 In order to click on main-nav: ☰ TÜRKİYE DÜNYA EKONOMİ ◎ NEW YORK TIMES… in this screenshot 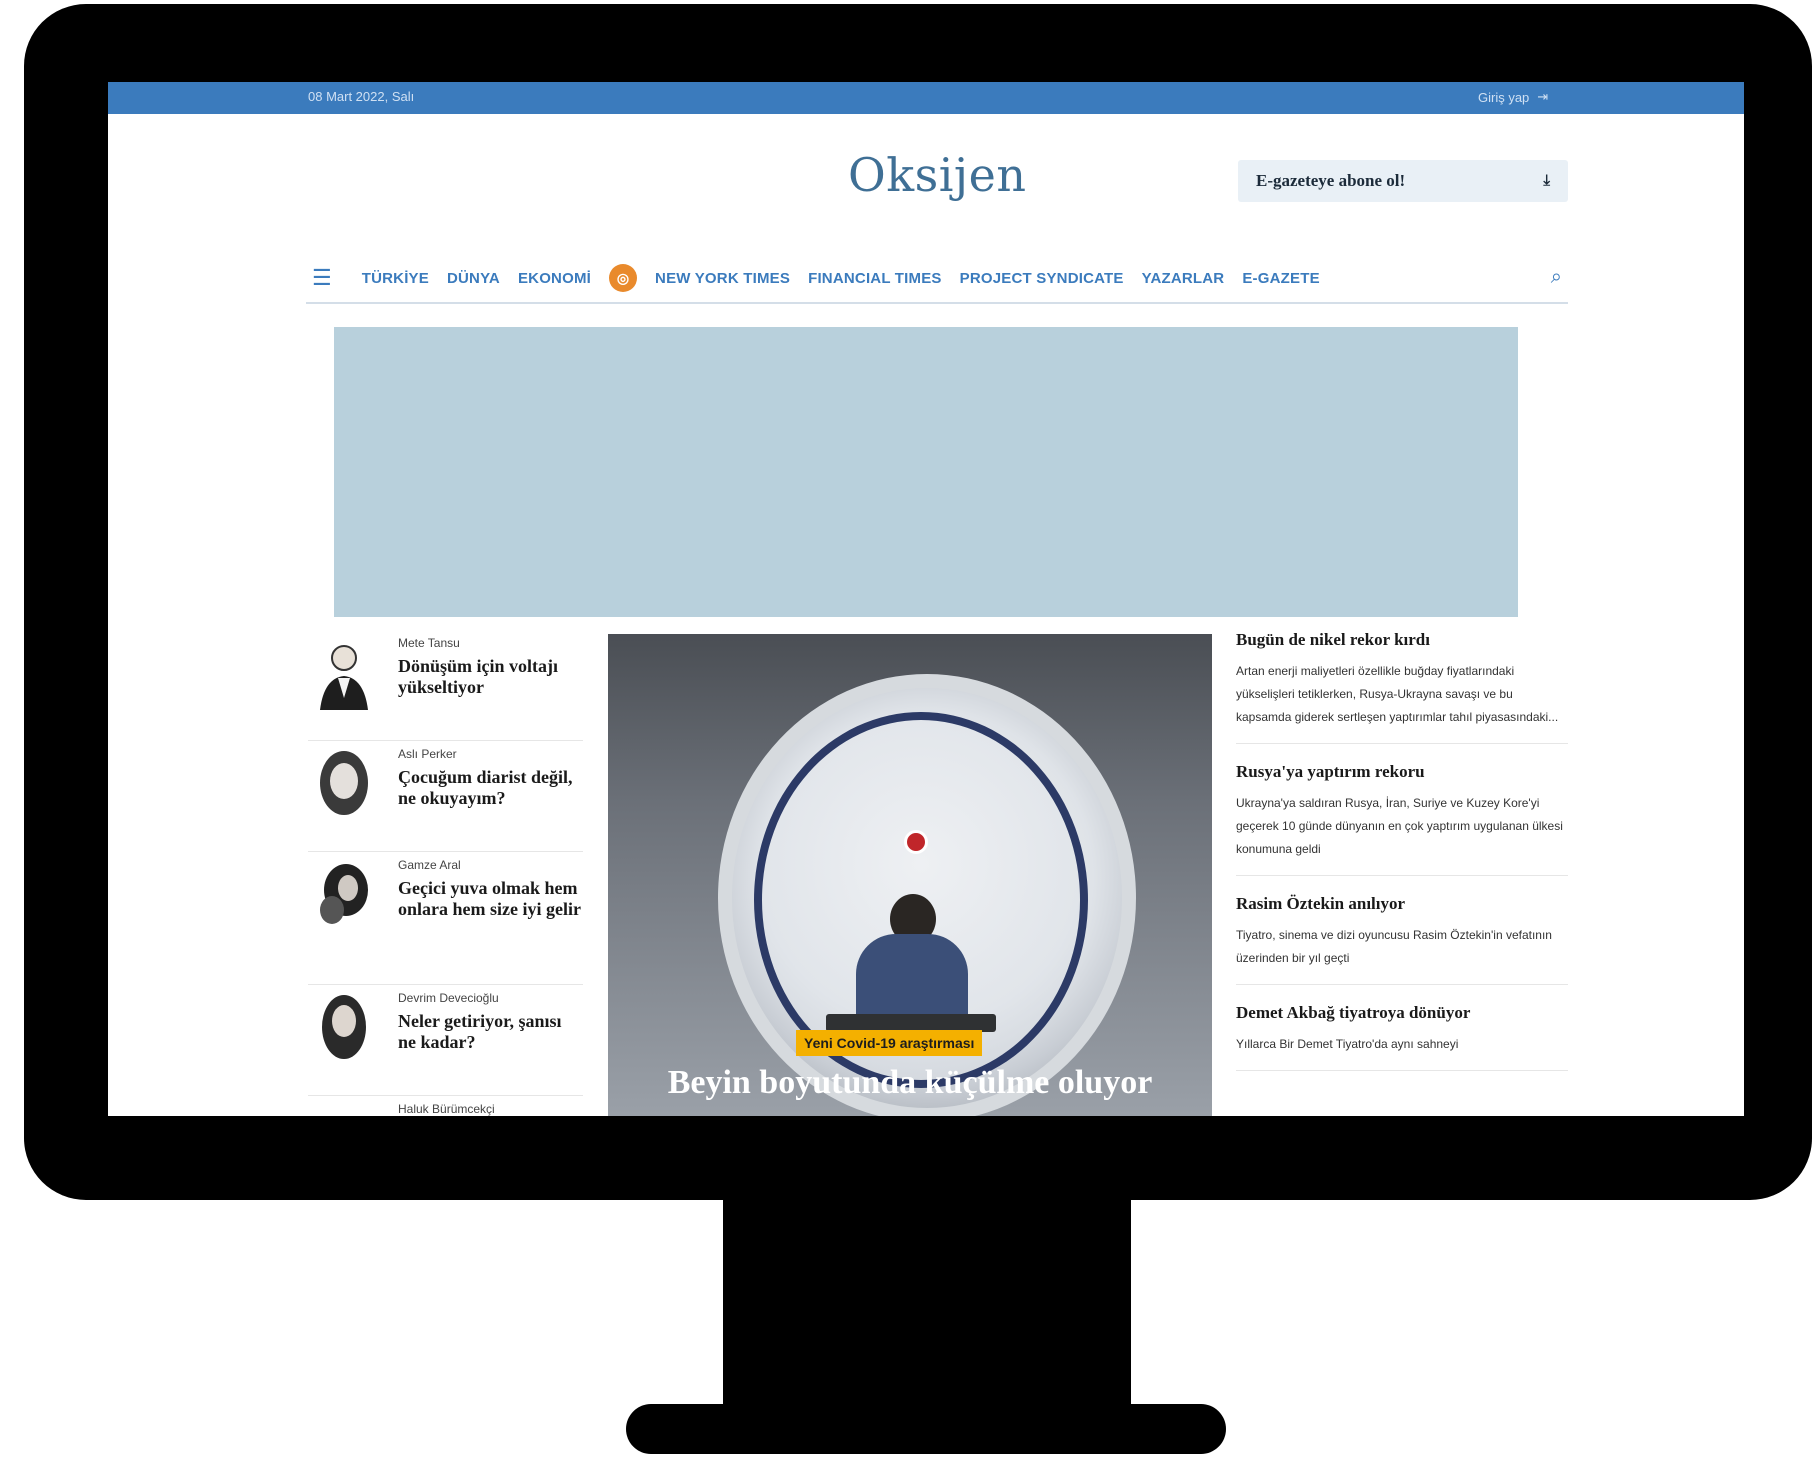, I will do `click(937, 279)`.